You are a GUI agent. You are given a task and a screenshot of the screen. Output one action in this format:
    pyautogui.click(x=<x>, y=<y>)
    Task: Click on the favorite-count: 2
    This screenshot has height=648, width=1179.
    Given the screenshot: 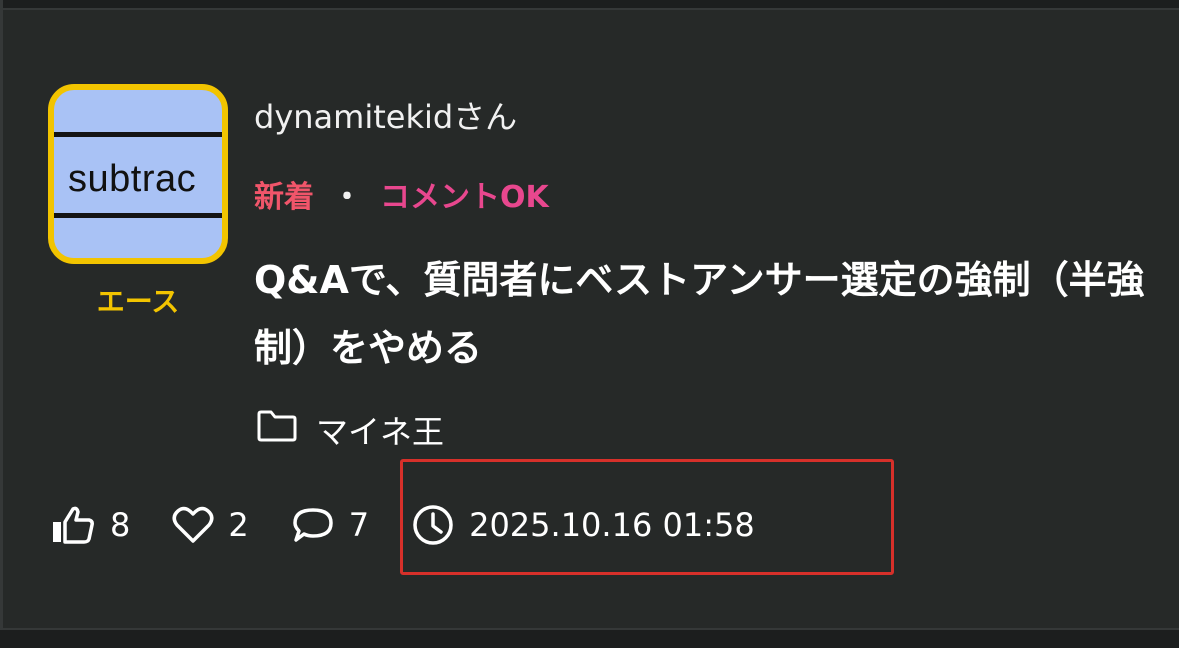 What is the action you would take?
    pyautogui.click(x=238, y=525)
    